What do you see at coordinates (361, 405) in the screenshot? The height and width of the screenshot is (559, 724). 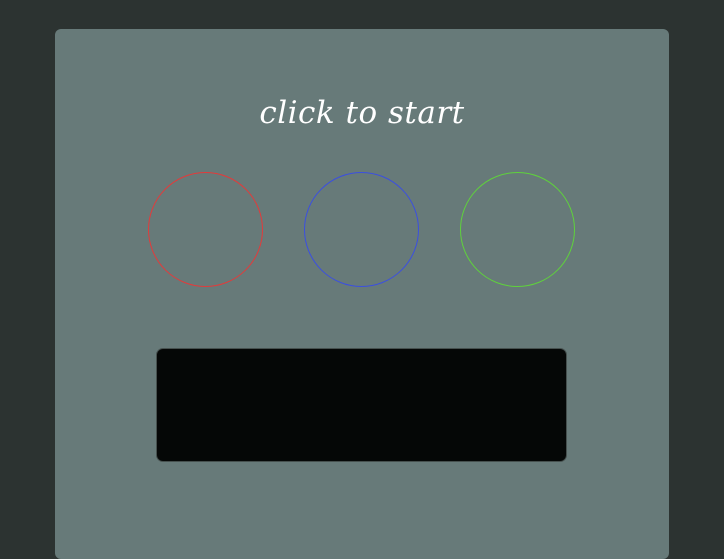 I see `display-screen` at bounding box center [361, 405].